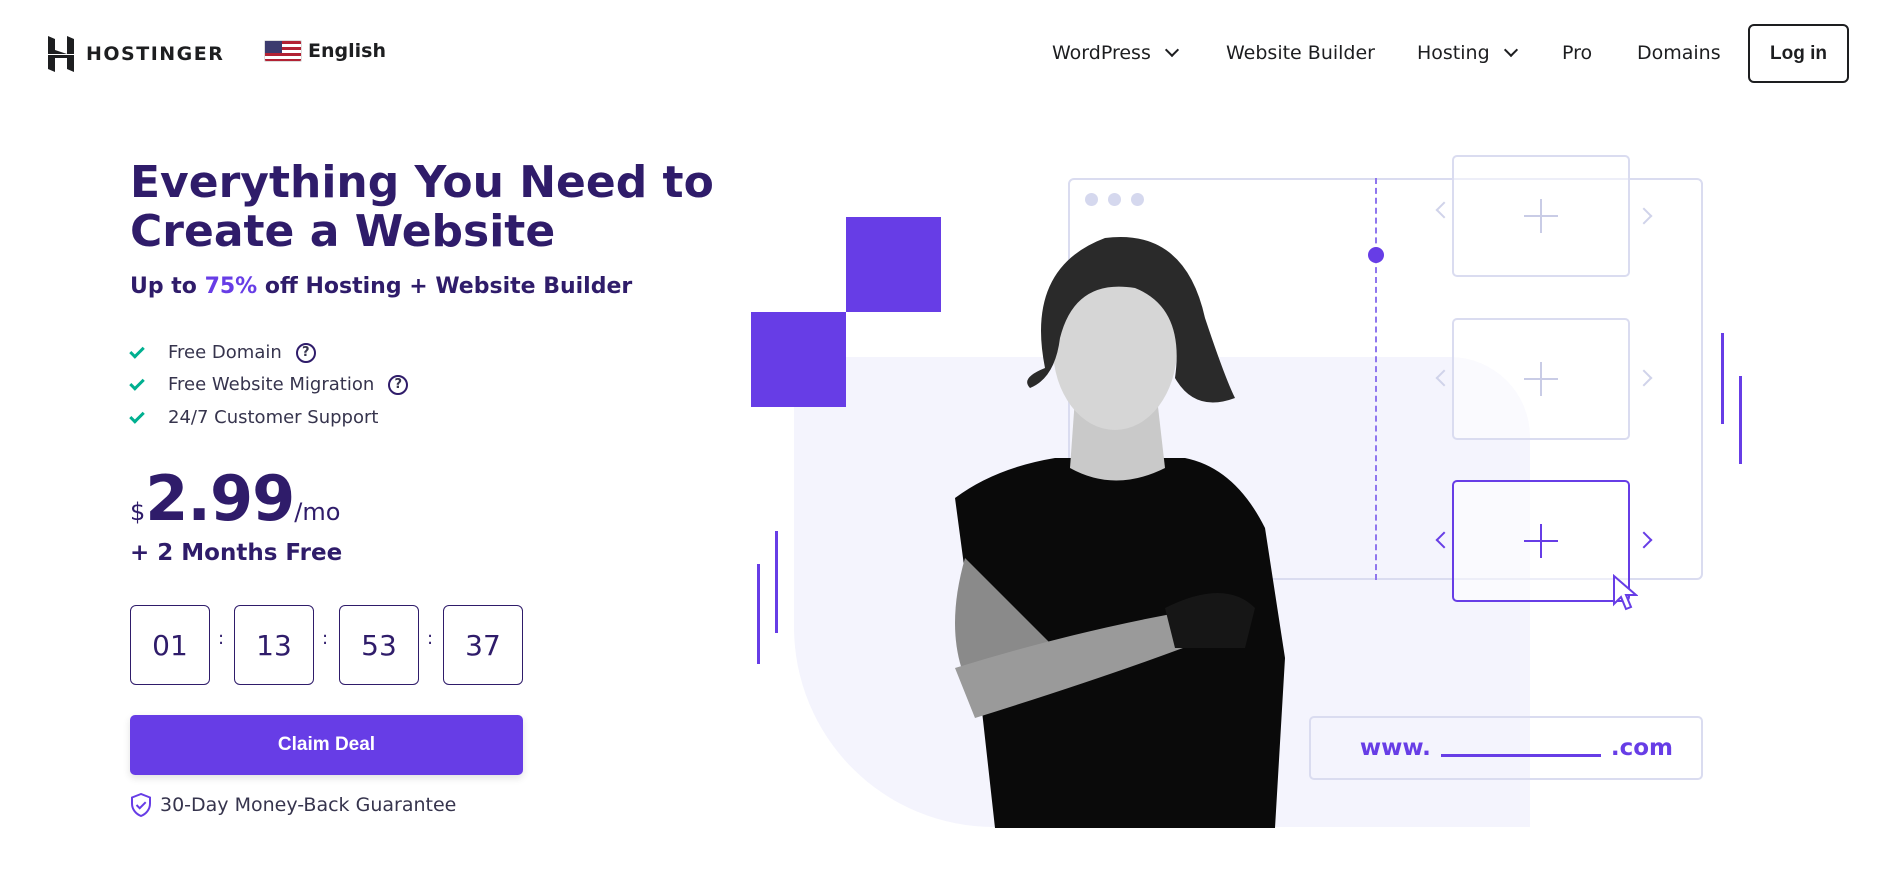  What do you see at coordinates (379, 645) in the screenshot?
I see `countdown-minutes: 53` at bounding box center [379, 645].